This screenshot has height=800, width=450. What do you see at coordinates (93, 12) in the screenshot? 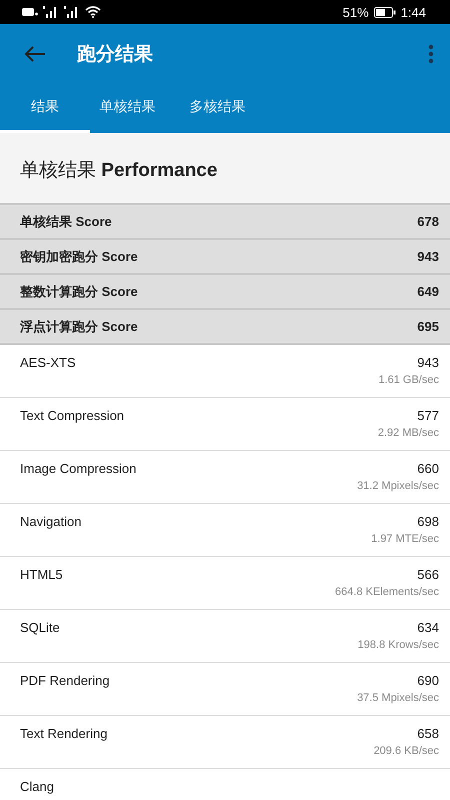
I see `wifi-icon` at bounding box center [93, 12].